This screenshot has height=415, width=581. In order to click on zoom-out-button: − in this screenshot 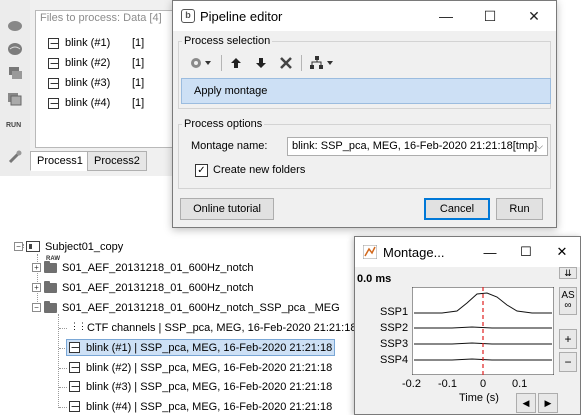, I will do `click(568, 362)`.